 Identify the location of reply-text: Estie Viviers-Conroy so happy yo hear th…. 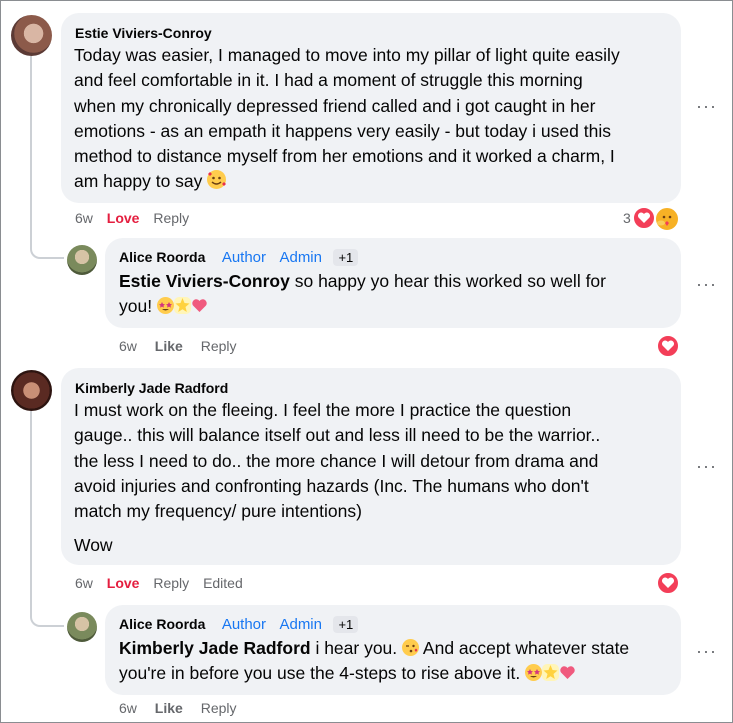
(399, 294).